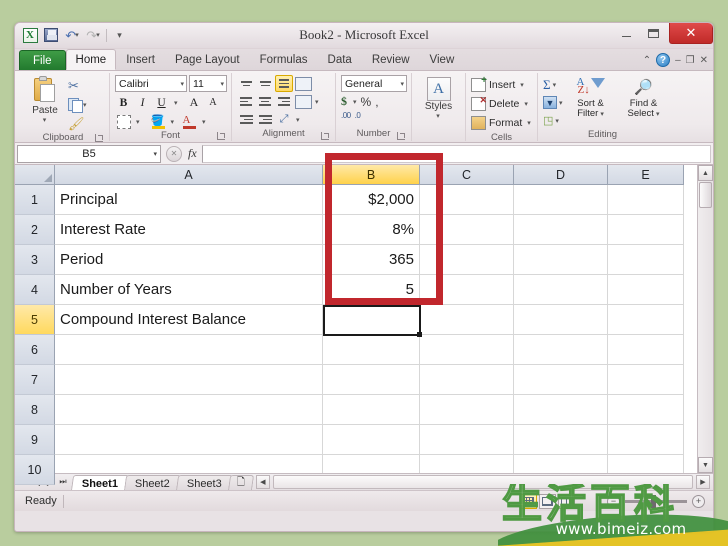 This screenshot has width=728, height=546. What do you see at coordinates (303, 83) in the screenshot?
I see `wrap-text-button` at bounding box center [303, 83].